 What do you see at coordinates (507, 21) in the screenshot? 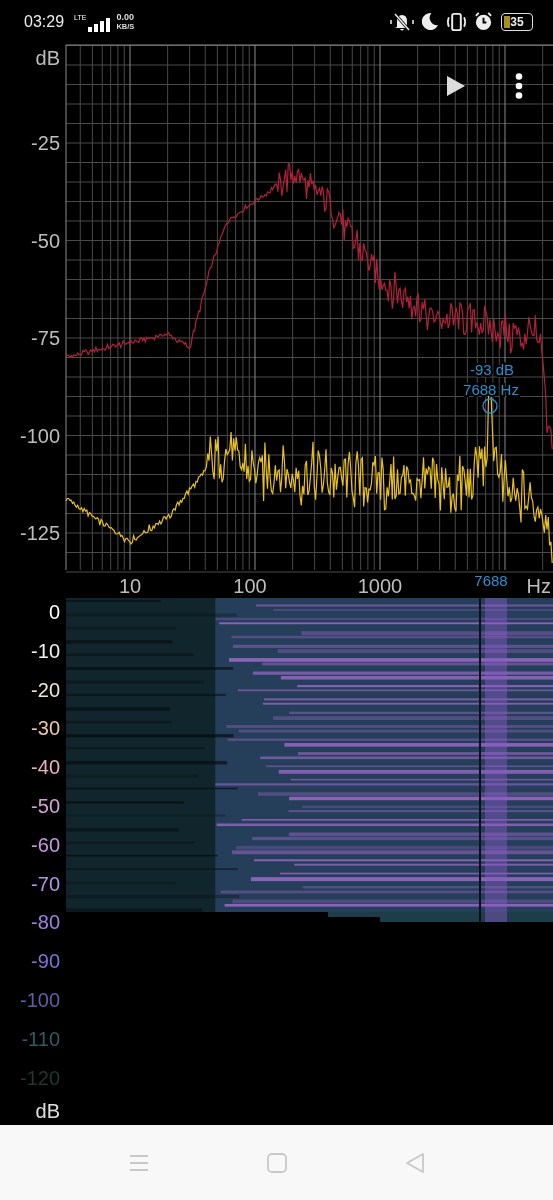
I see `battery-fill` at bounding box center [507, 21].